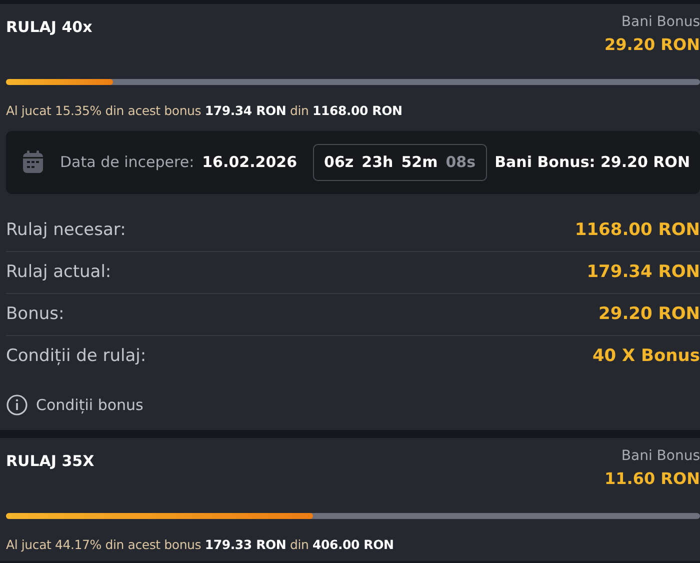  Describe the element at coordinates (17, 405) in the screenshot. I see `info-icon` at that location.